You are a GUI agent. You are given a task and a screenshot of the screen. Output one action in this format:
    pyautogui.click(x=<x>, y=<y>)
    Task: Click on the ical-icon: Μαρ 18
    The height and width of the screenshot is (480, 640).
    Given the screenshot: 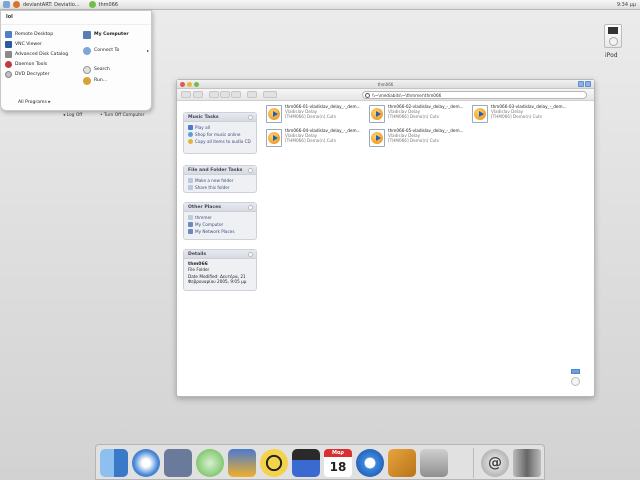 What is the action you would take?
    pyautogui.click(x=338, y=463)
    